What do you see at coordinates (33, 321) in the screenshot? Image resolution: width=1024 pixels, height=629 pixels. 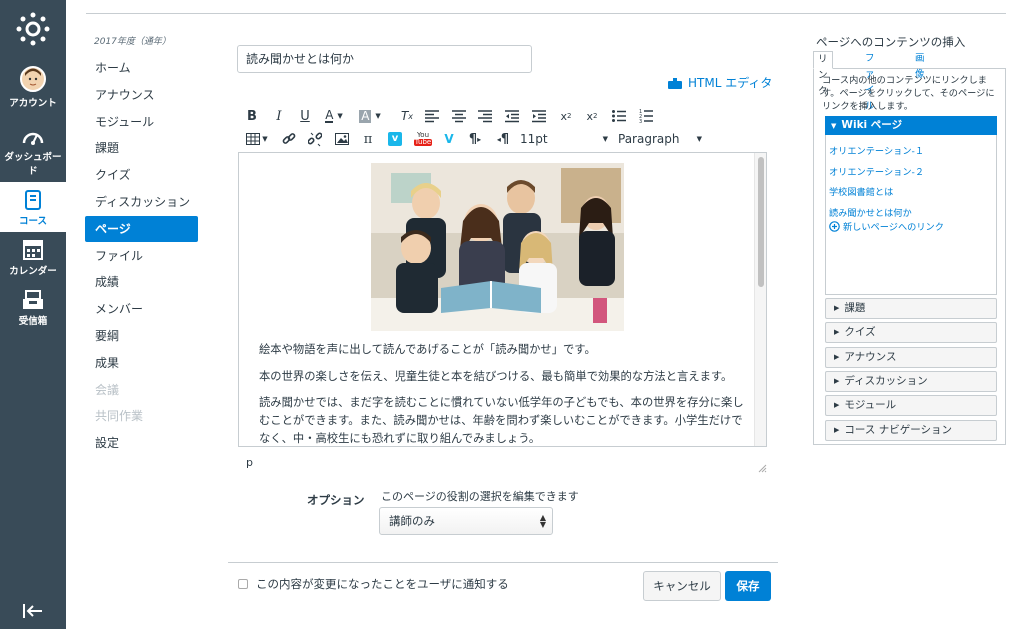 I see `nav-inbox-label: 受信箱` at bounding box center [33, 321].